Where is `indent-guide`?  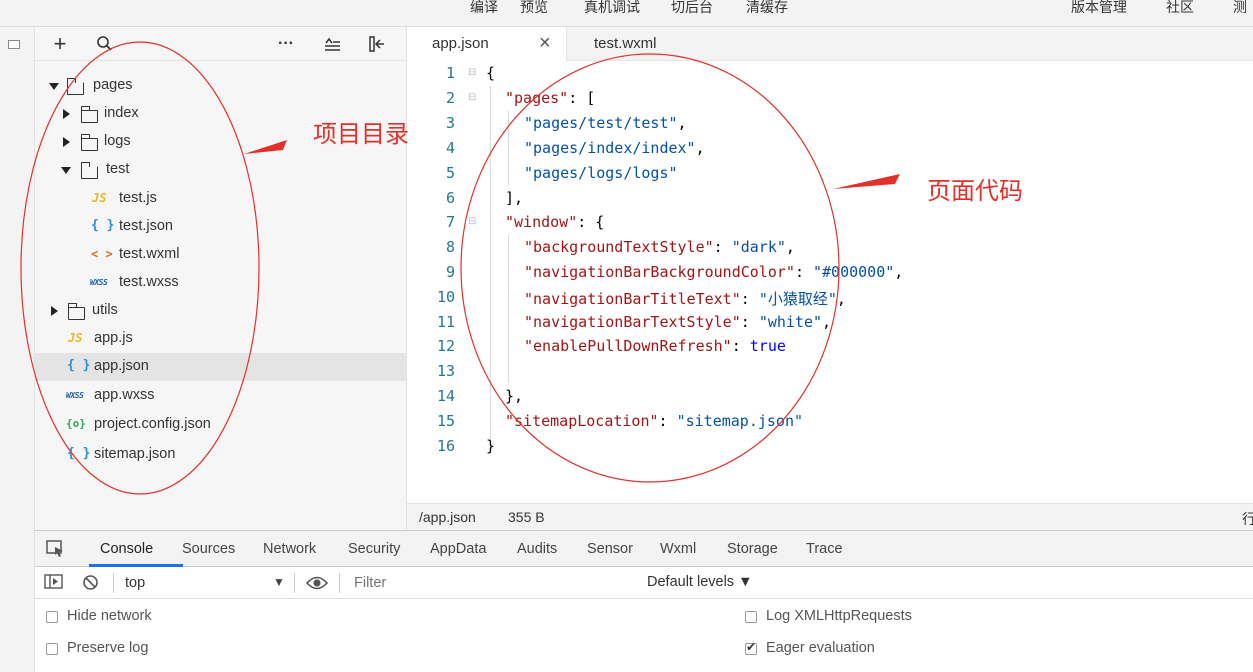
indent-guide is located at coordinates (508, 148).